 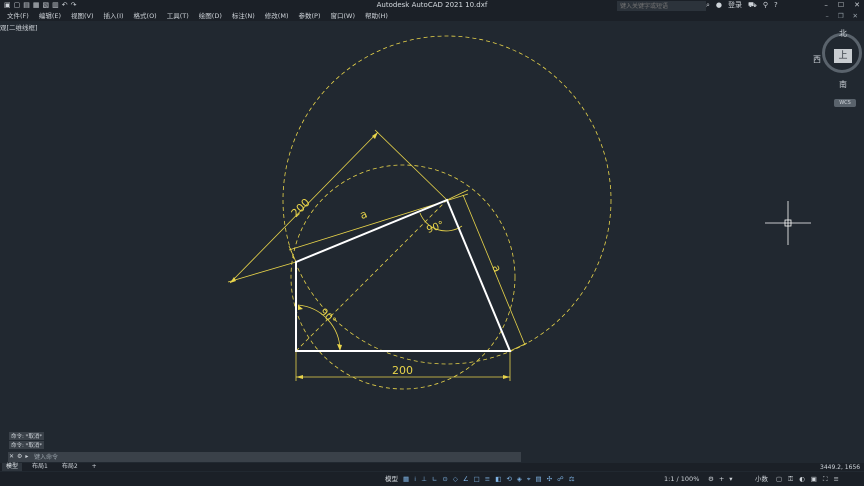 What do you see at coordinates (339, 347) in the screenshot?
I see `arrow-angle-left-end` at bounding box center [339, 347].